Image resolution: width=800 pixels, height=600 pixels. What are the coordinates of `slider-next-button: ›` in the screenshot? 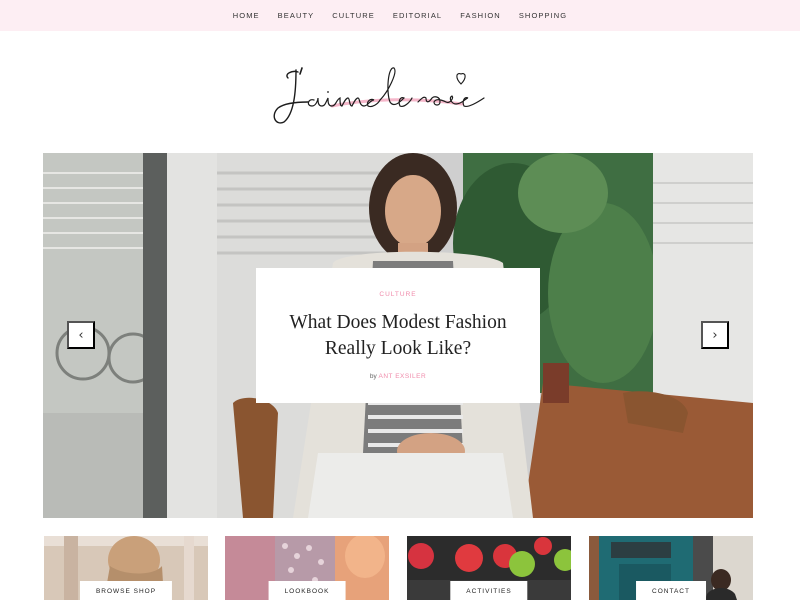 It's located at (715, 335).